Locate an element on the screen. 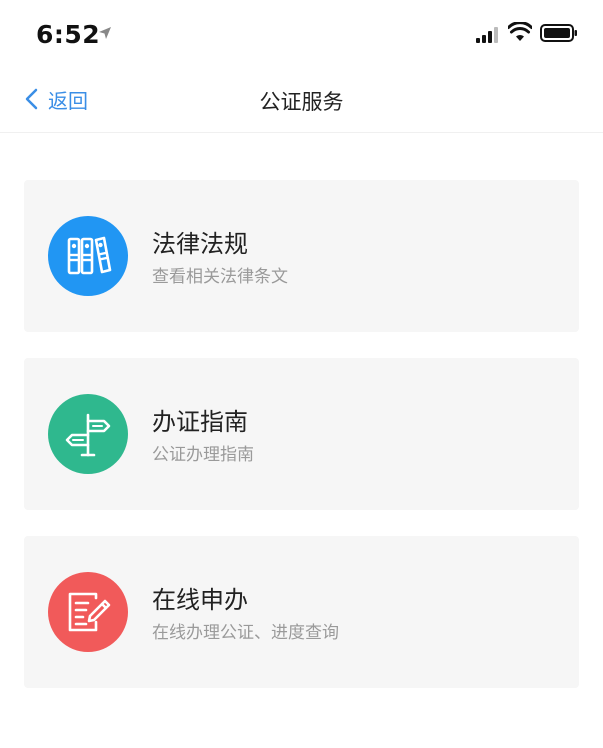 This screenshot has height=748, width=603. service-description: 在线办理公证、进度查询 is located at coordinates (245, 633).